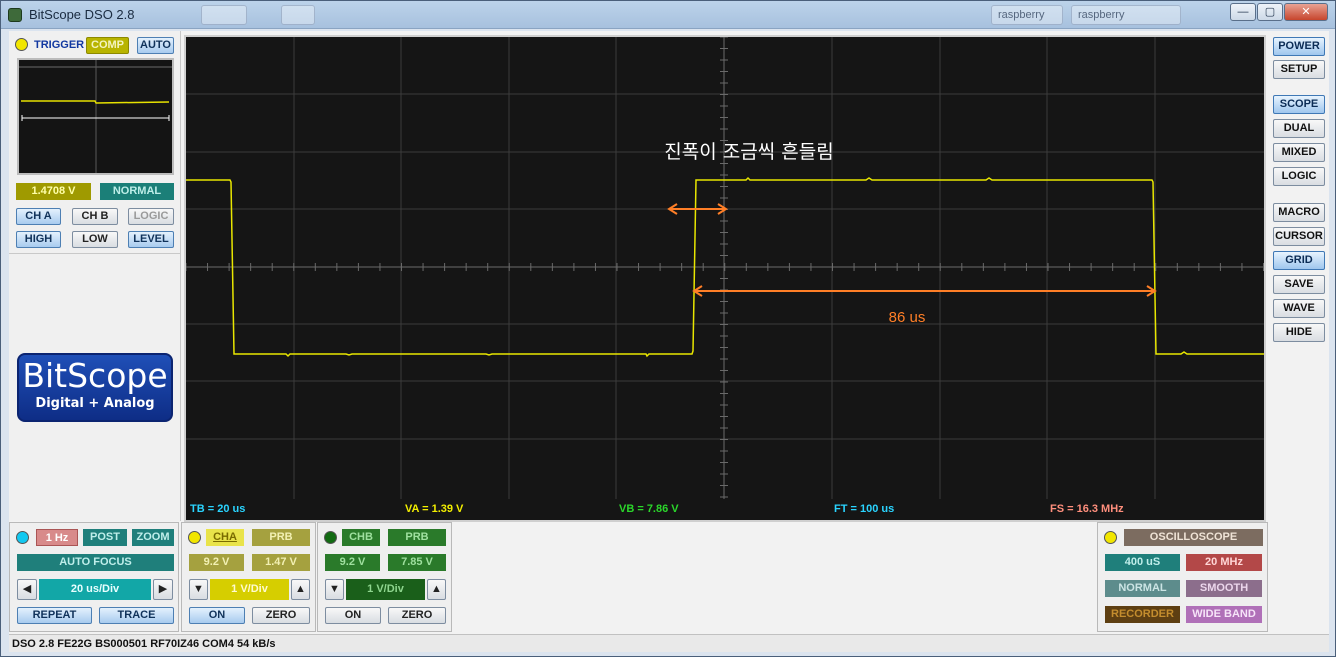 This screenshot has height=657, width=1336. I want to click on timebase-post-button: POST, so click(105, 537).